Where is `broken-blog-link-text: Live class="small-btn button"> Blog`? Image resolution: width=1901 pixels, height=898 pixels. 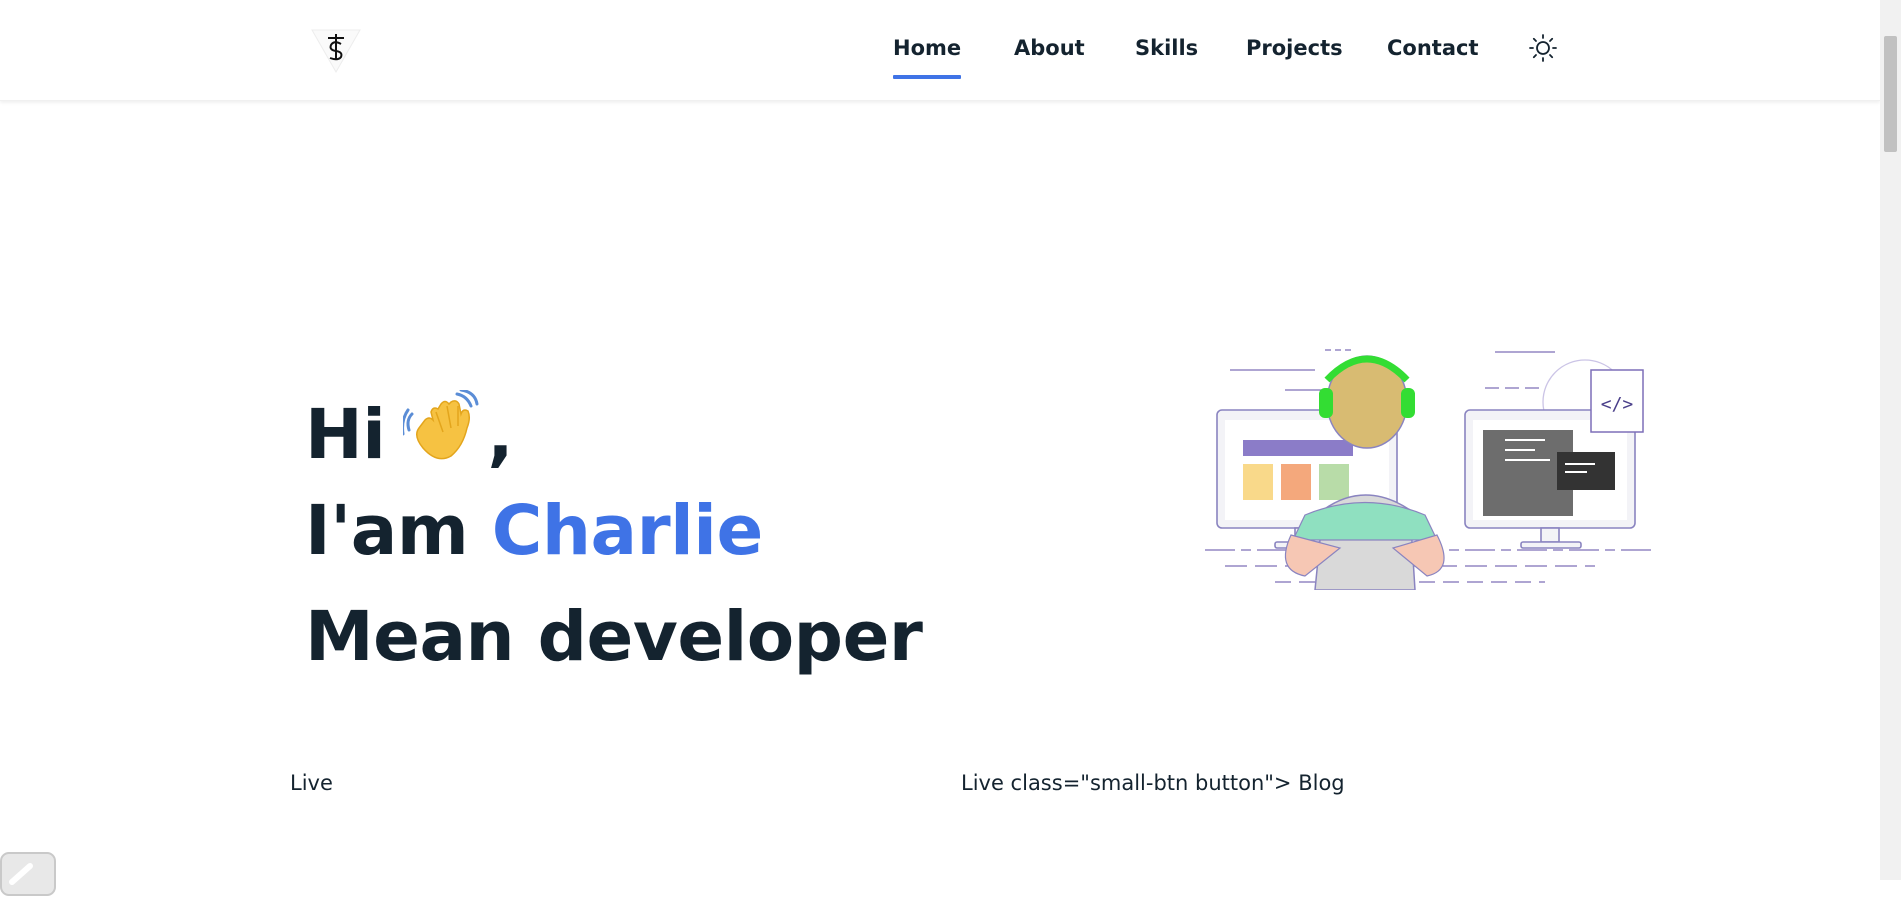 broken-blog-link-text: Live class="small-btn button"> Blog is located at coordinates (1153, 783).